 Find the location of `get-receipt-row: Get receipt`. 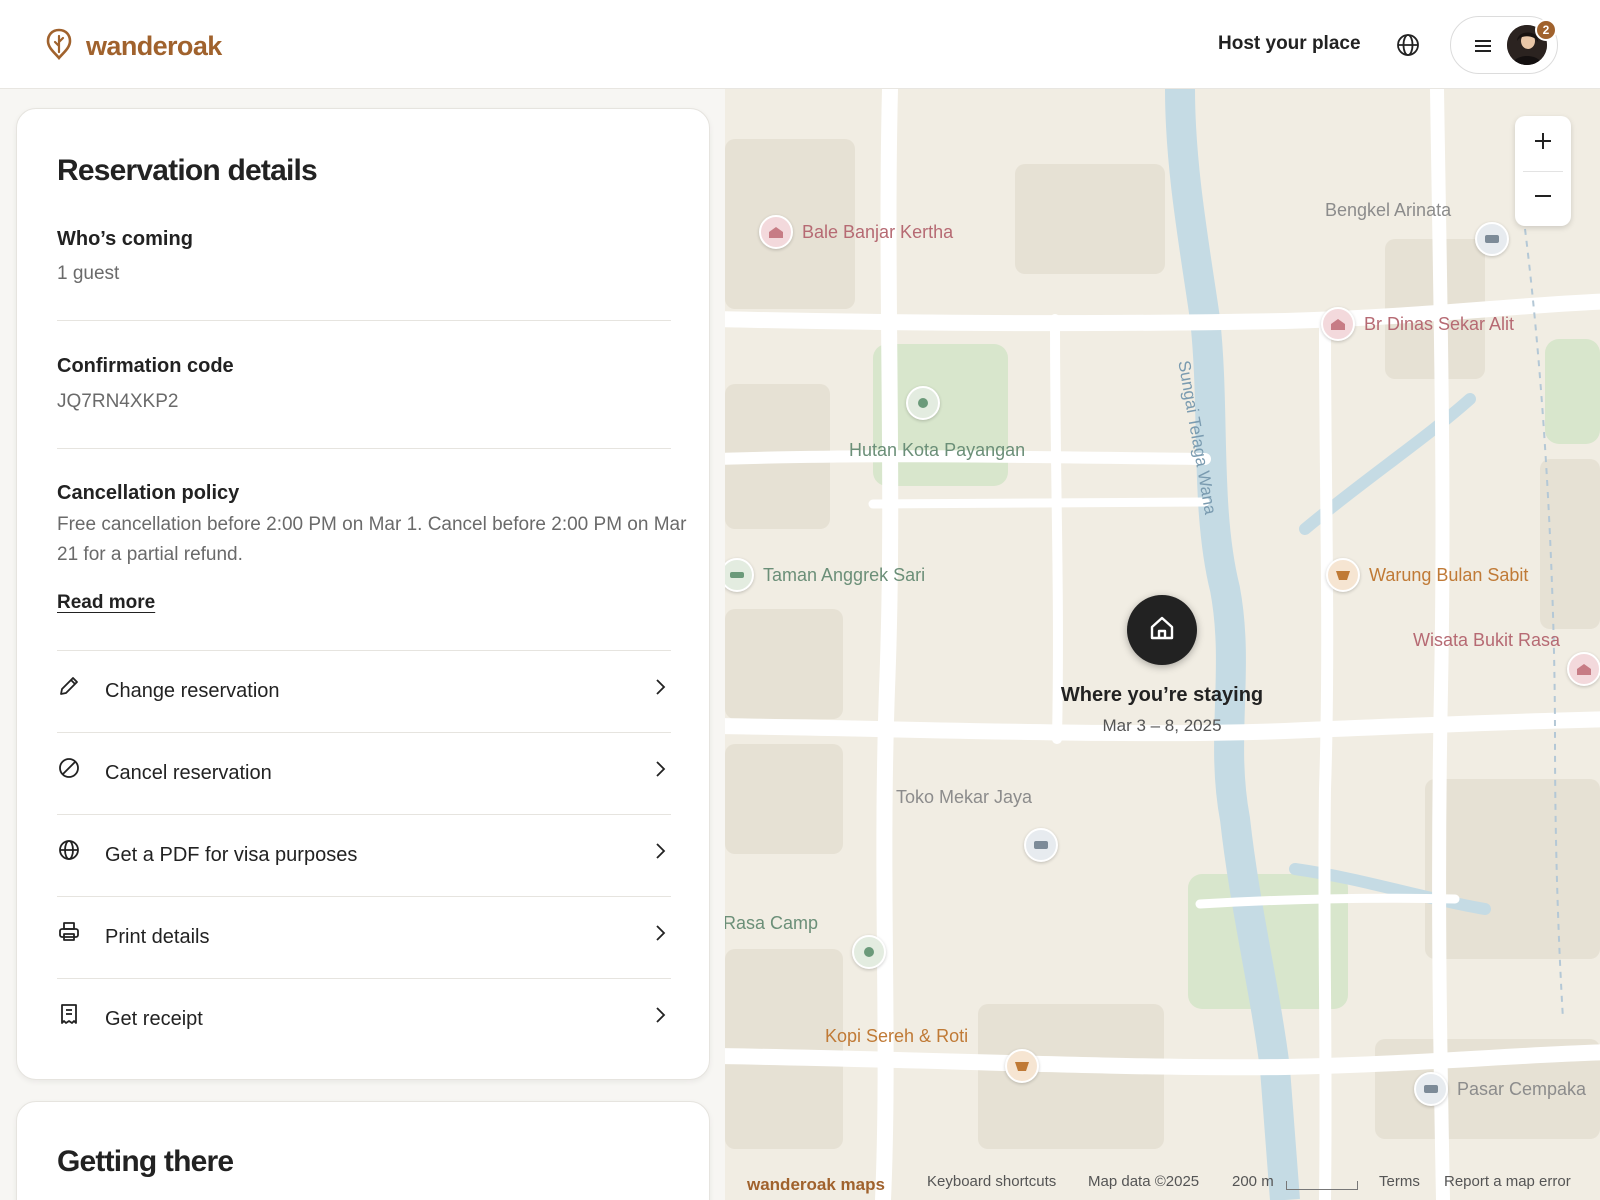

get-receipt-row: Get receipt is located at coordinates (364, 1019).